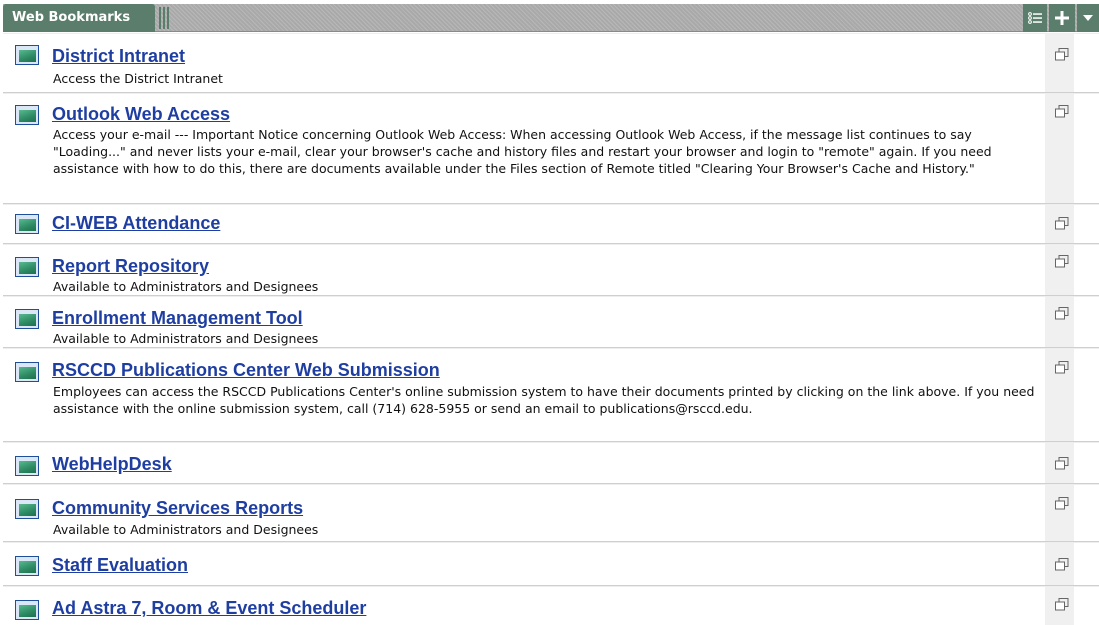  What do you see at coordinates (112, 464) in the screenshot?
I see `bookmark-link: WebHelpDesk` at bounding box center [112, 464].